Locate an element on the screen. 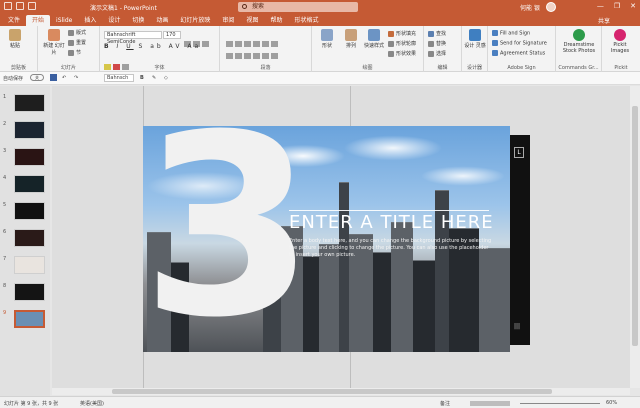 The image size is (640, 408). clipboard-icon is located at coordinates (15, 35).